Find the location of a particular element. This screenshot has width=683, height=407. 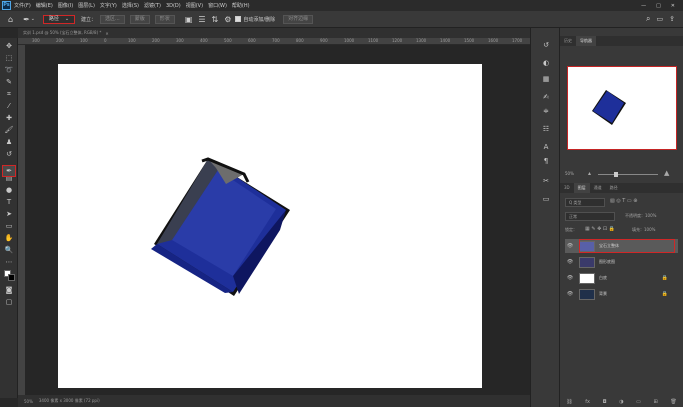

menu-view: 视图(V) is located at coordinates (194, 5).